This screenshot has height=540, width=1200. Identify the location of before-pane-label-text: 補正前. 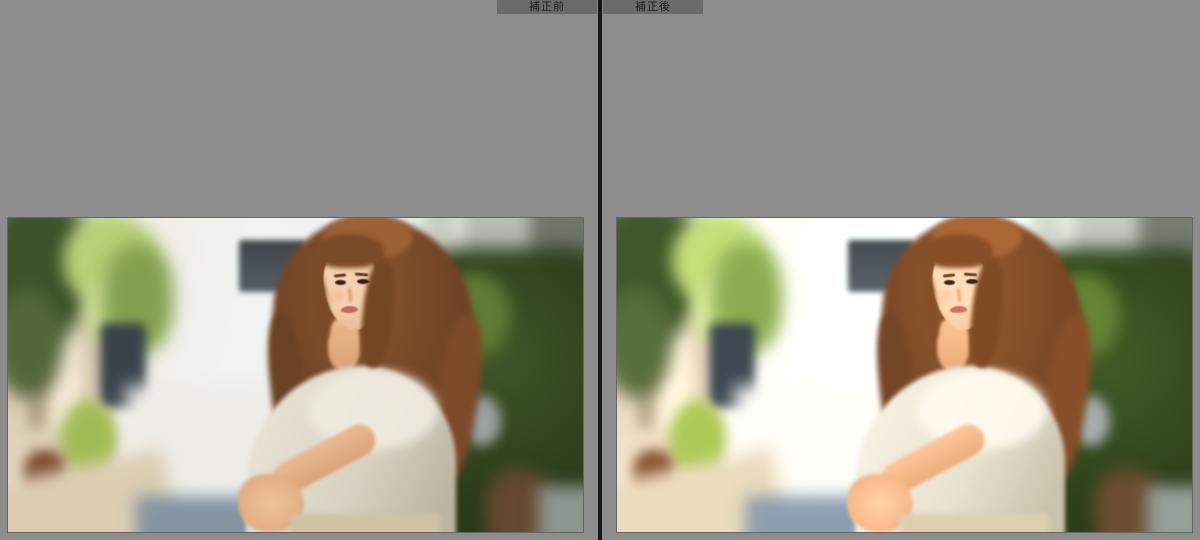
(547, 6).